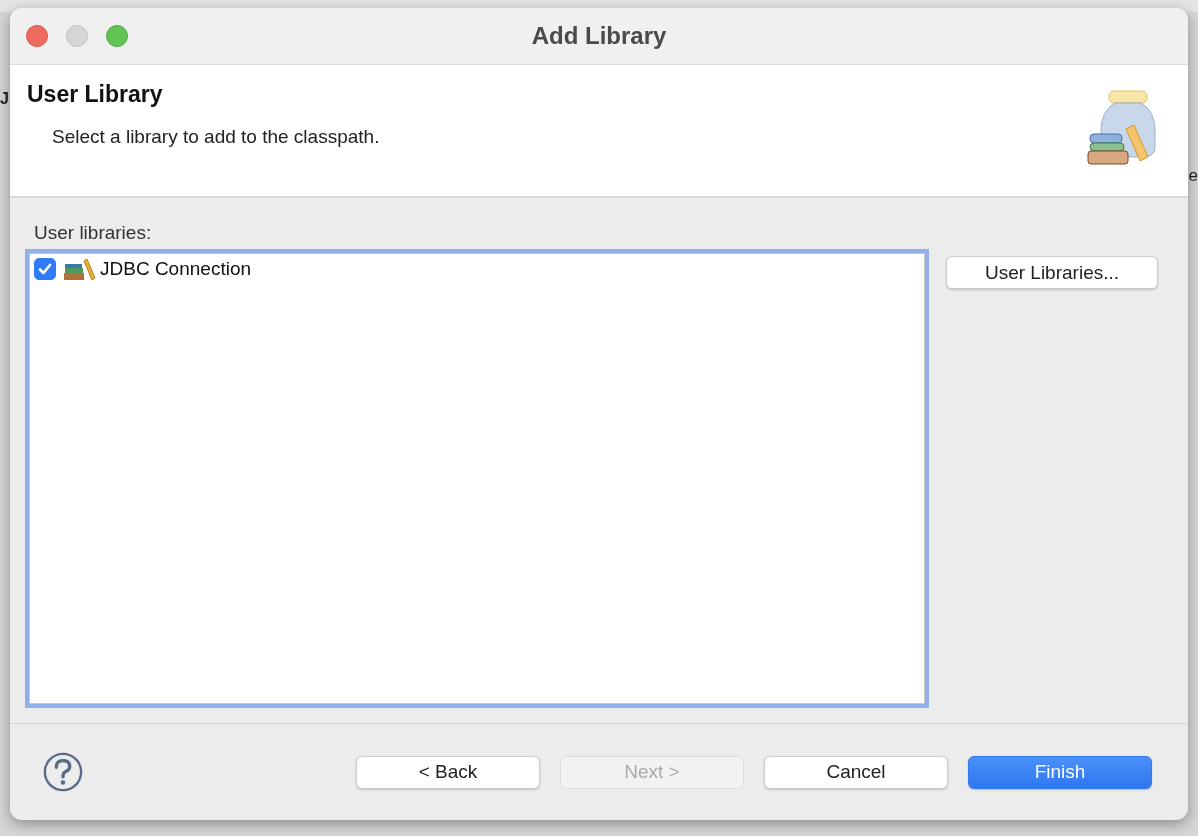 Image resolution: width=1198 pixels, height=836 pixels. I want to click on dialog-button: Cancel, so click(856, 772).